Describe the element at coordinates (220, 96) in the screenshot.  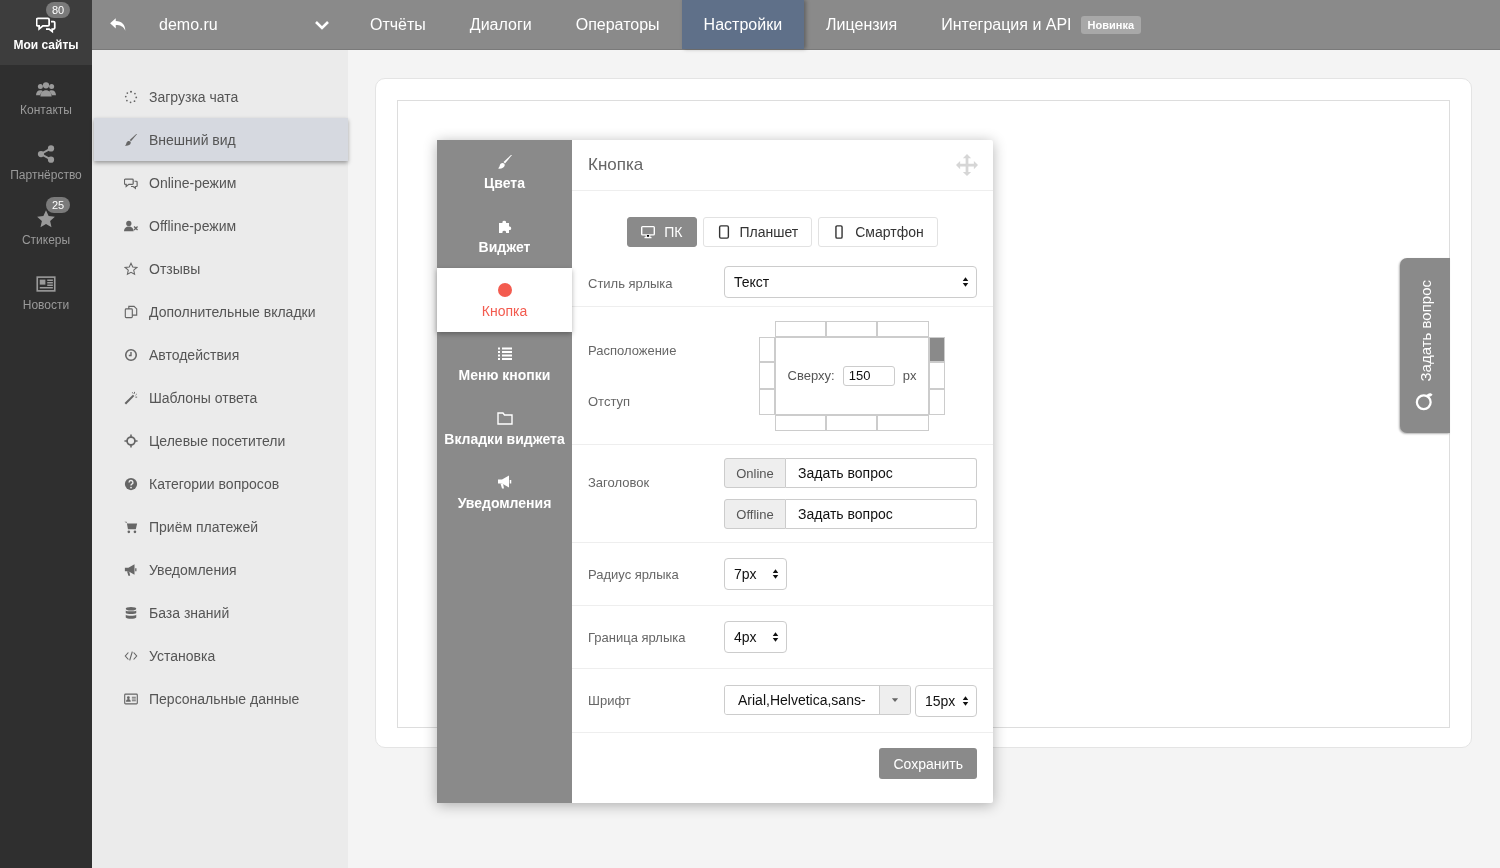
I see `sidebar-item: Загрузка чата` at that location.